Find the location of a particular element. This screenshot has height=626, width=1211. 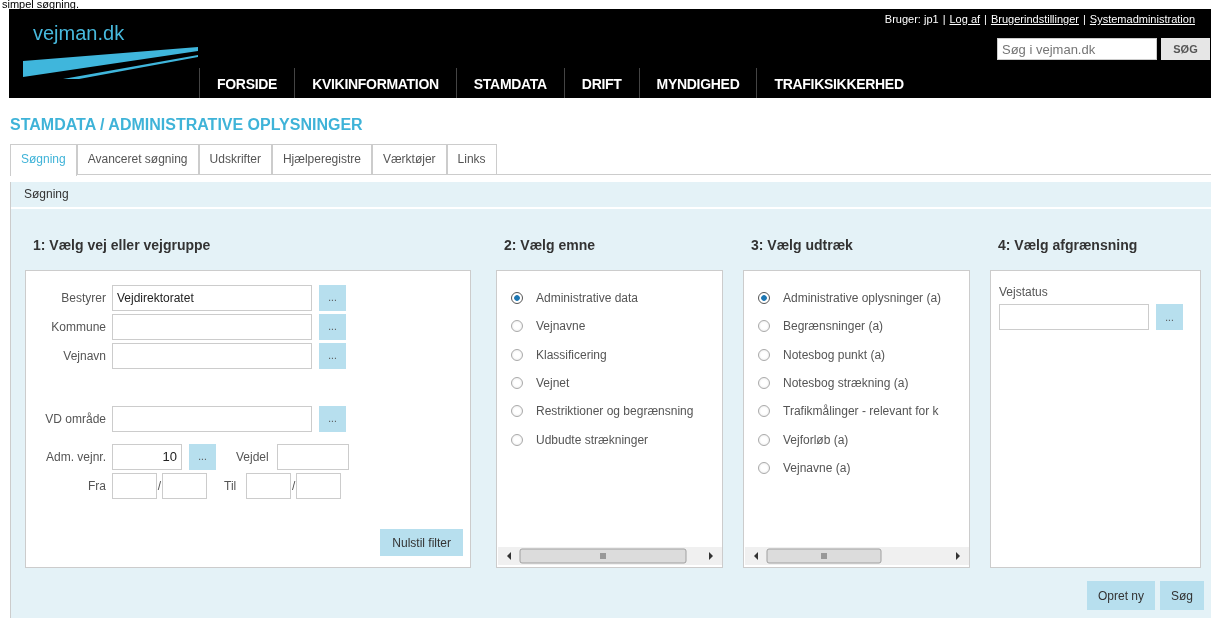

field-label: Til is located at coordinates (230, 485).